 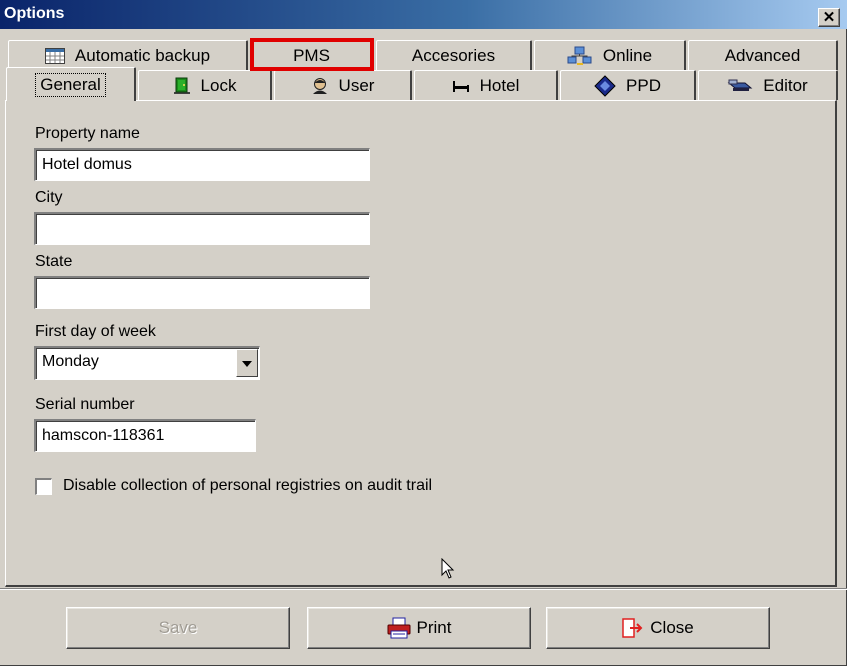 What do you see at coordinates (218, 85) in the screenshot?
I see `tab-label: Lock` at bounding box center [218, 85].